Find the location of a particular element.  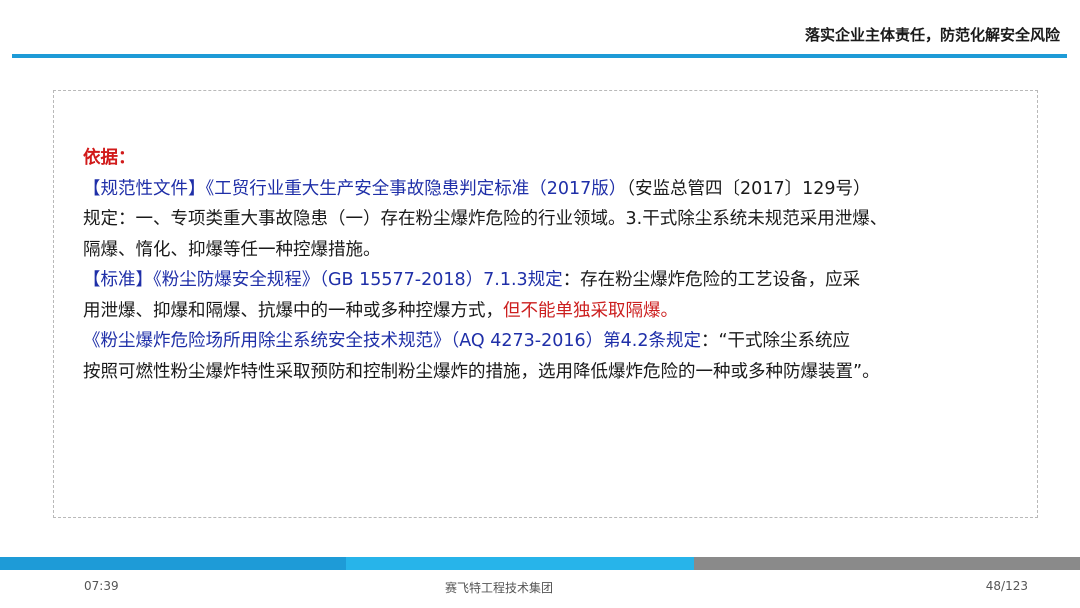

regulation-clause-line-2: 隔爆、惰化、抑爆等任一种控爆措施。 is located at coordinates (232, 249).